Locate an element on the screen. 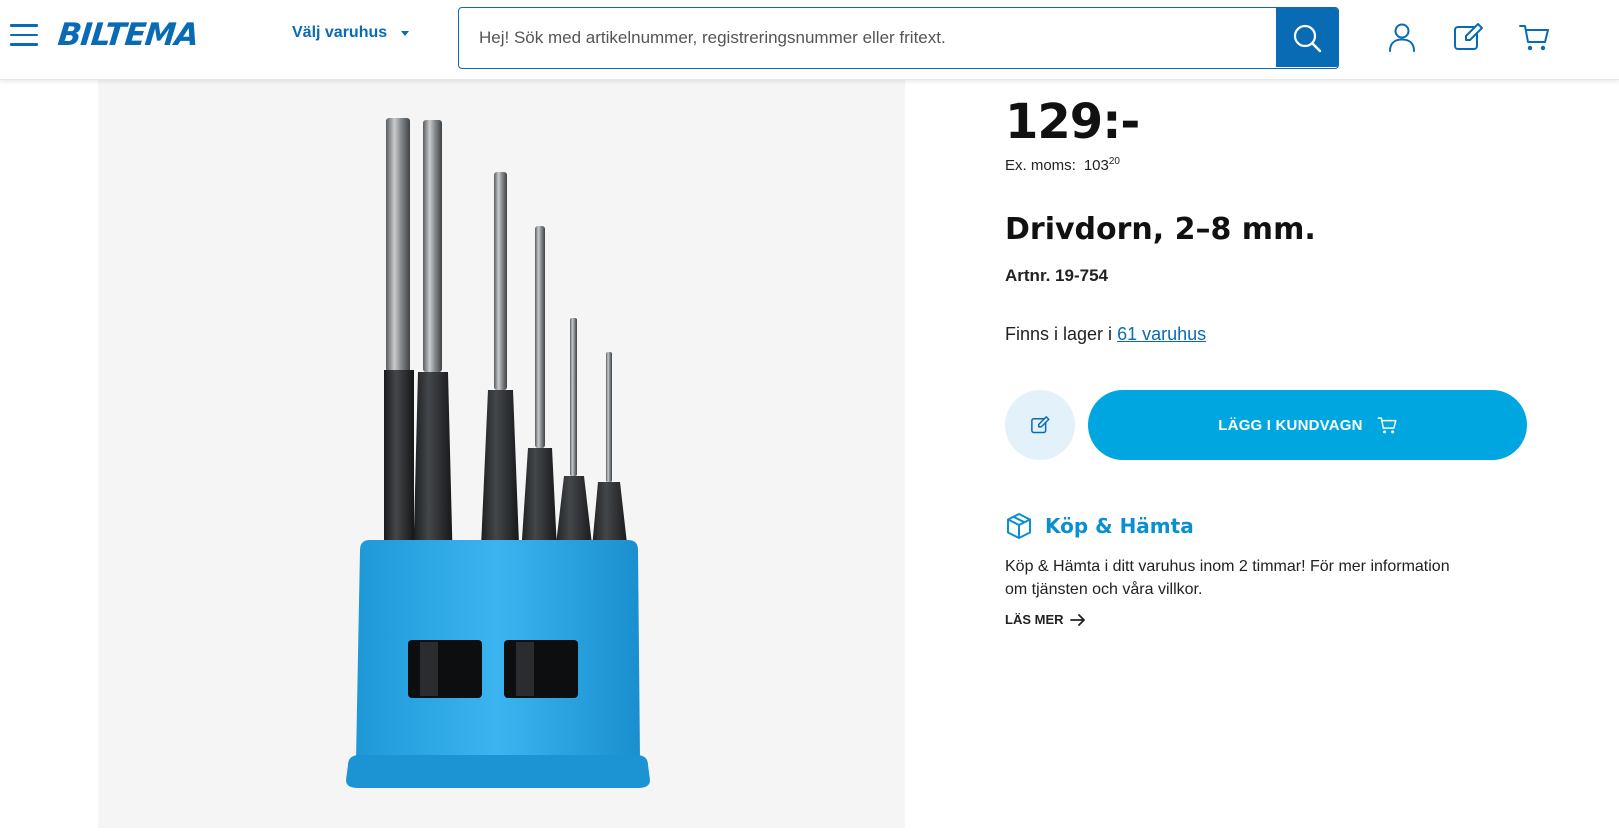 This screenshot has width=1619, height=833. site-header: BILTEMA Välj varuhus is located at coordinates (809, 40).